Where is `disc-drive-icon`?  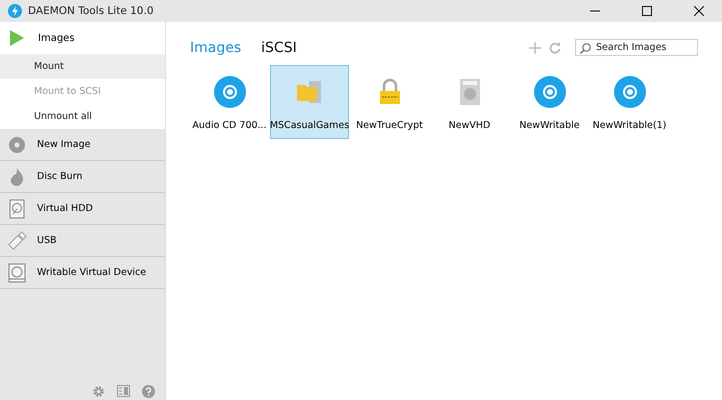
disc-drive-icon is located at coordinates (17, 272).